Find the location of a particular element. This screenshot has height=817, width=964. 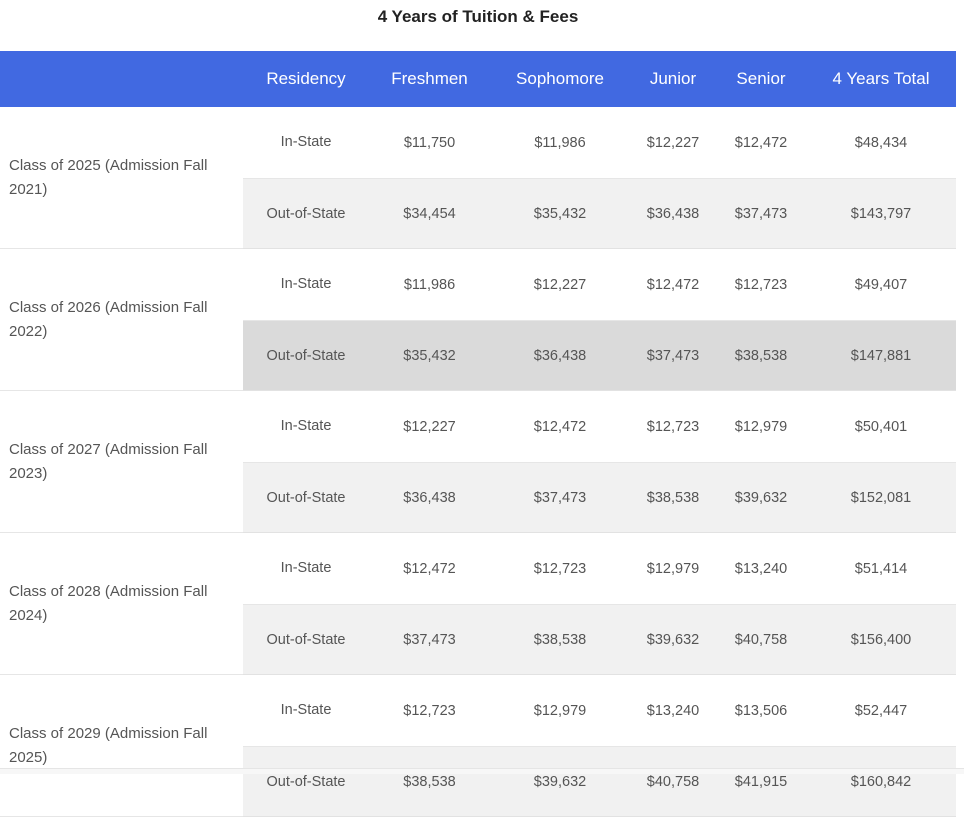

total-cell: $50,401 is located at coordinates (881, 426).